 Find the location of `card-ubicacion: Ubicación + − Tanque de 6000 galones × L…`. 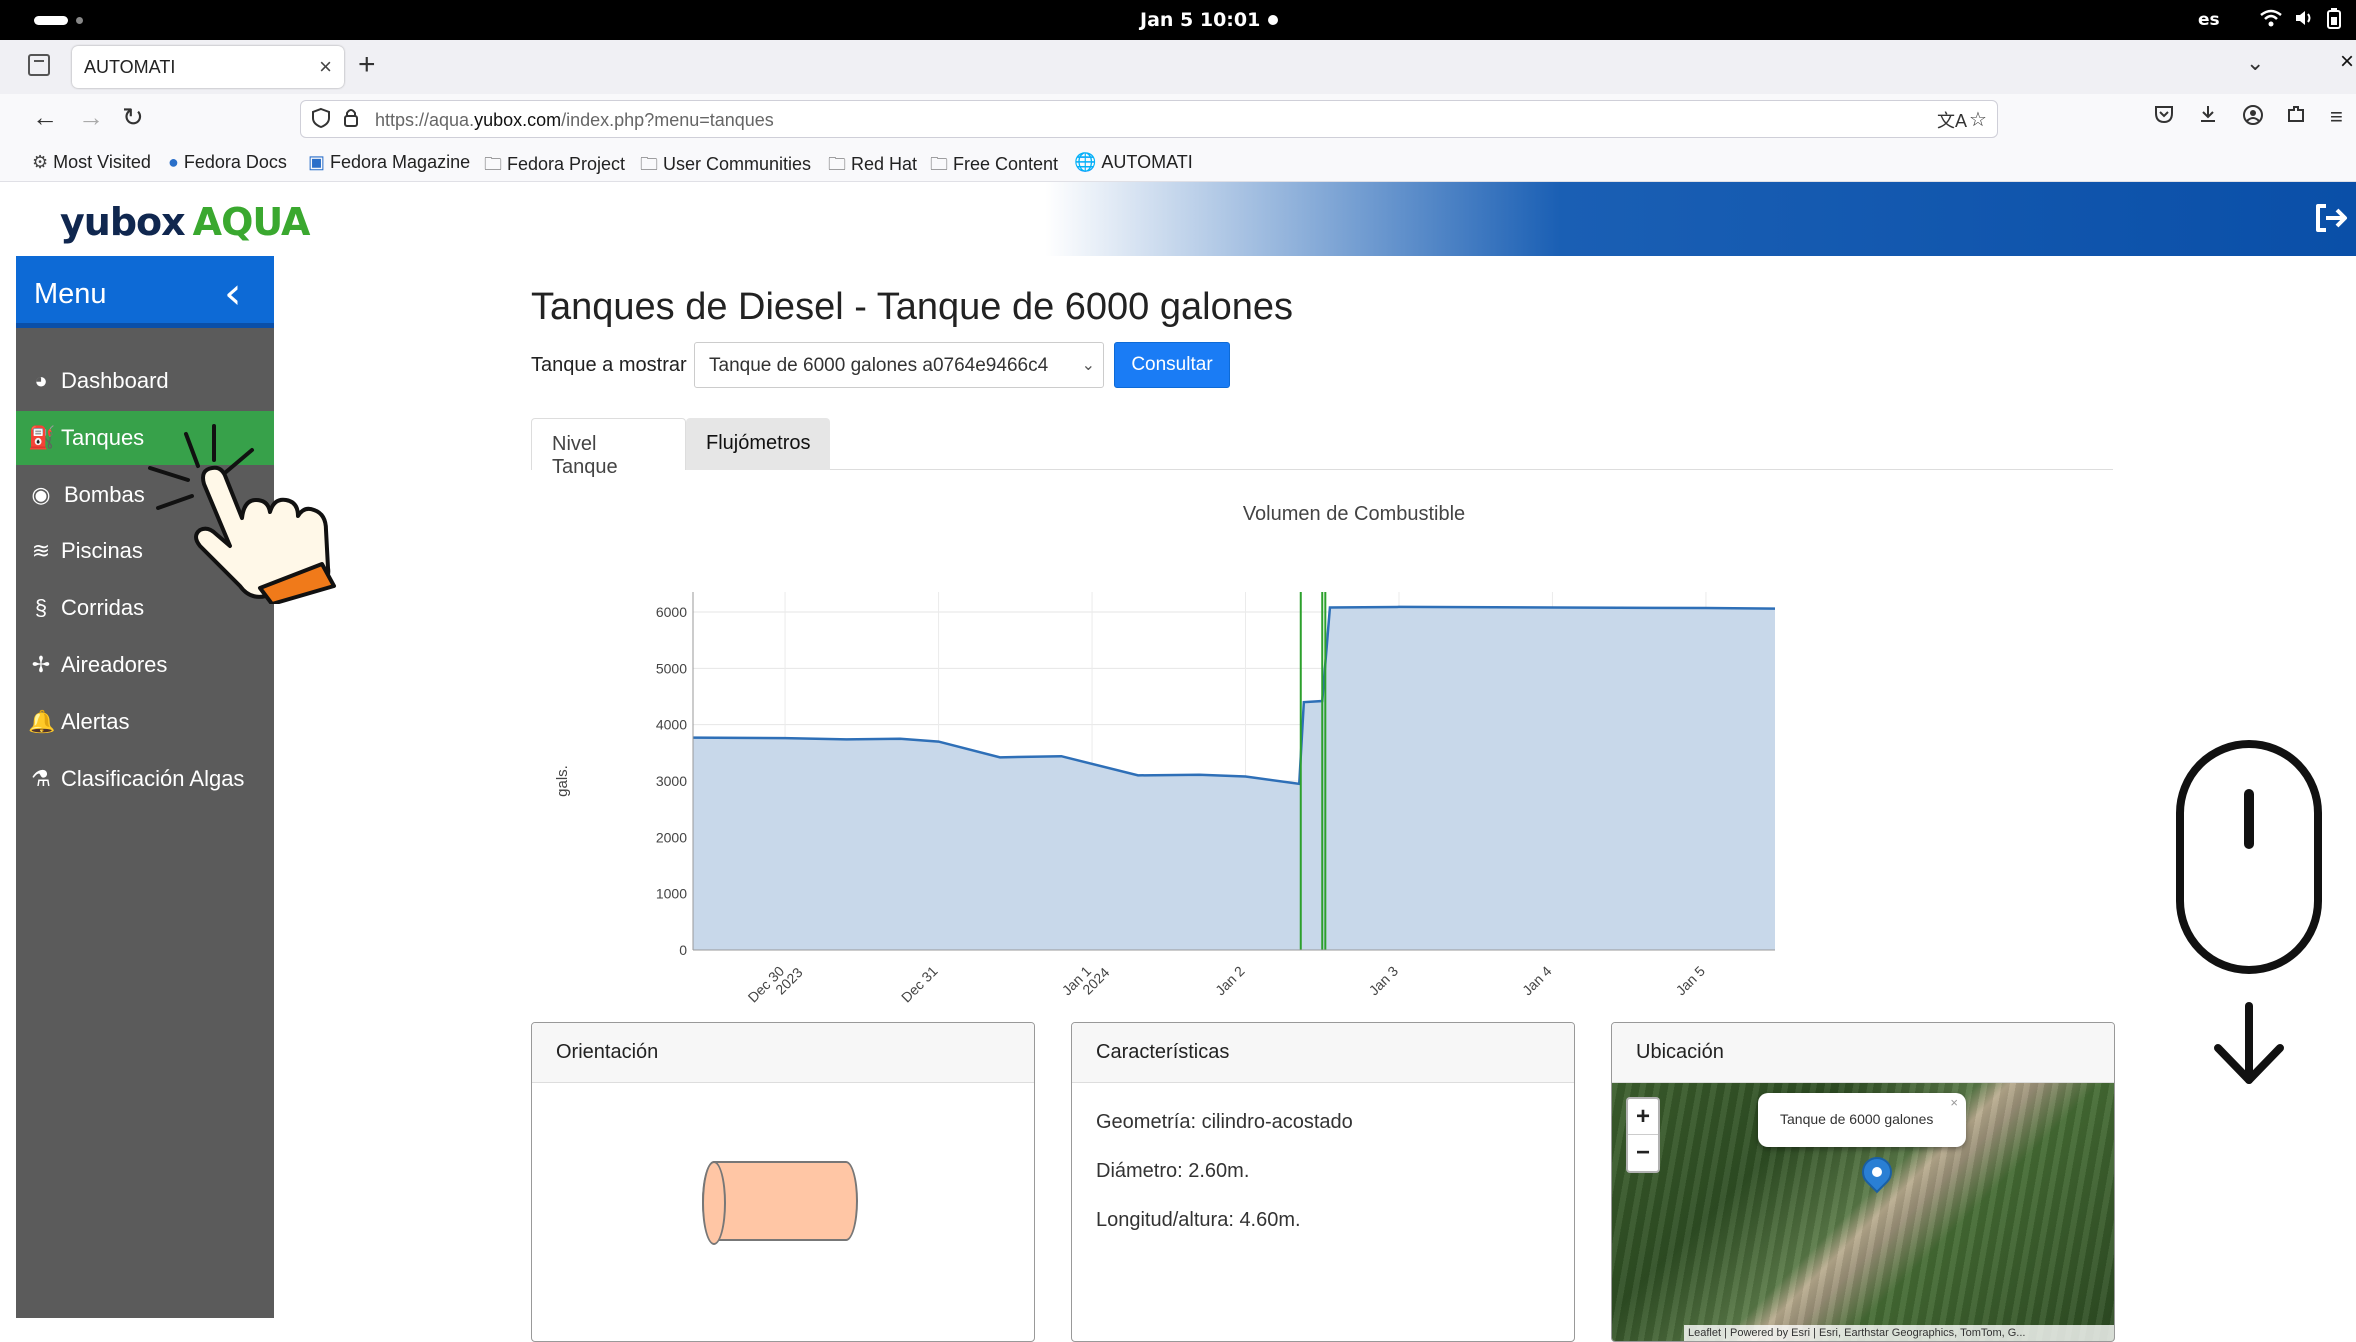

card-ubicacion: Ubicación + − Tanque de 6000 galones × L… is located at coordinates (1863, 1182).